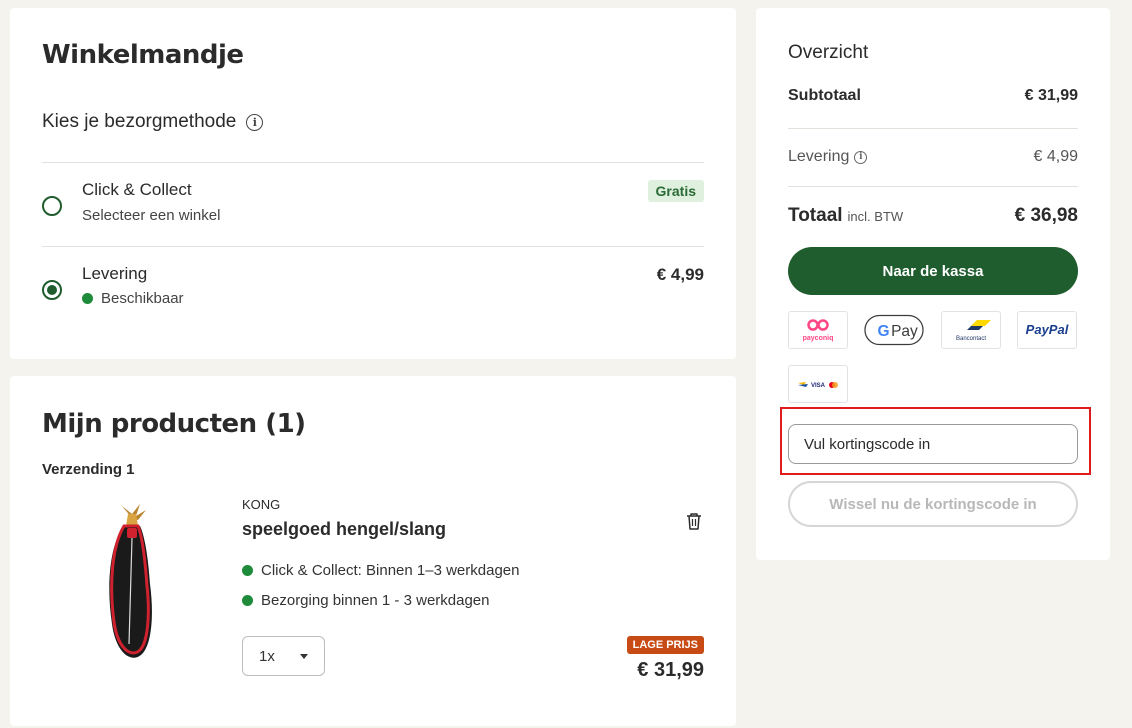 This screenshot has width=1132, height=728. I want to click on total-value: € 36,98, so click(1046, 215).